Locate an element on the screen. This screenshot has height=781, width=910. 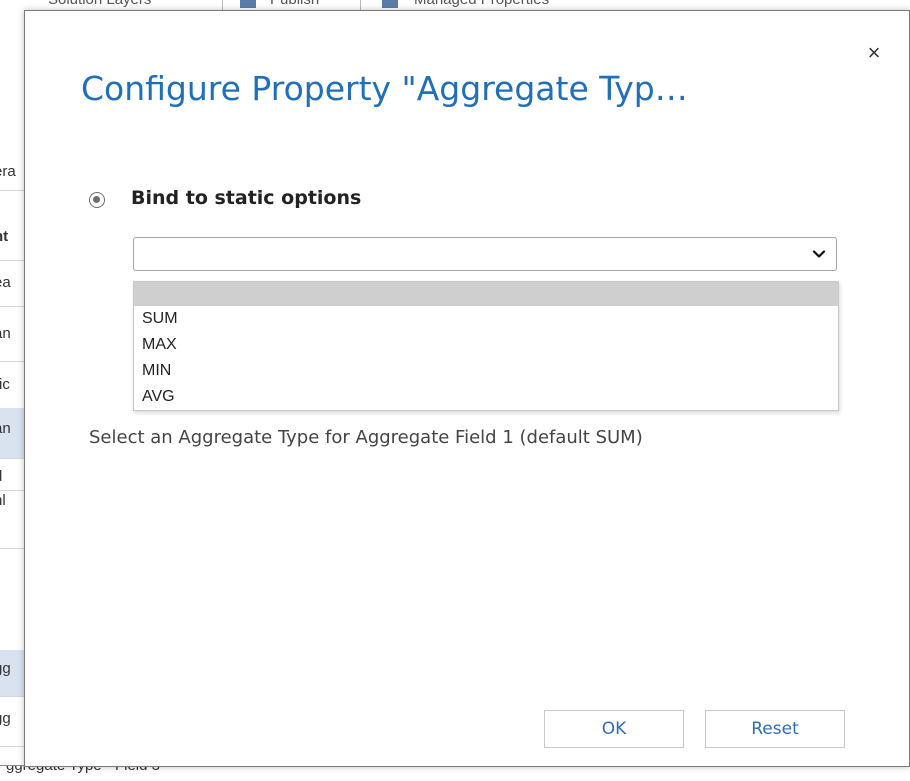
publish-icon is located at coordinates (248, 4).